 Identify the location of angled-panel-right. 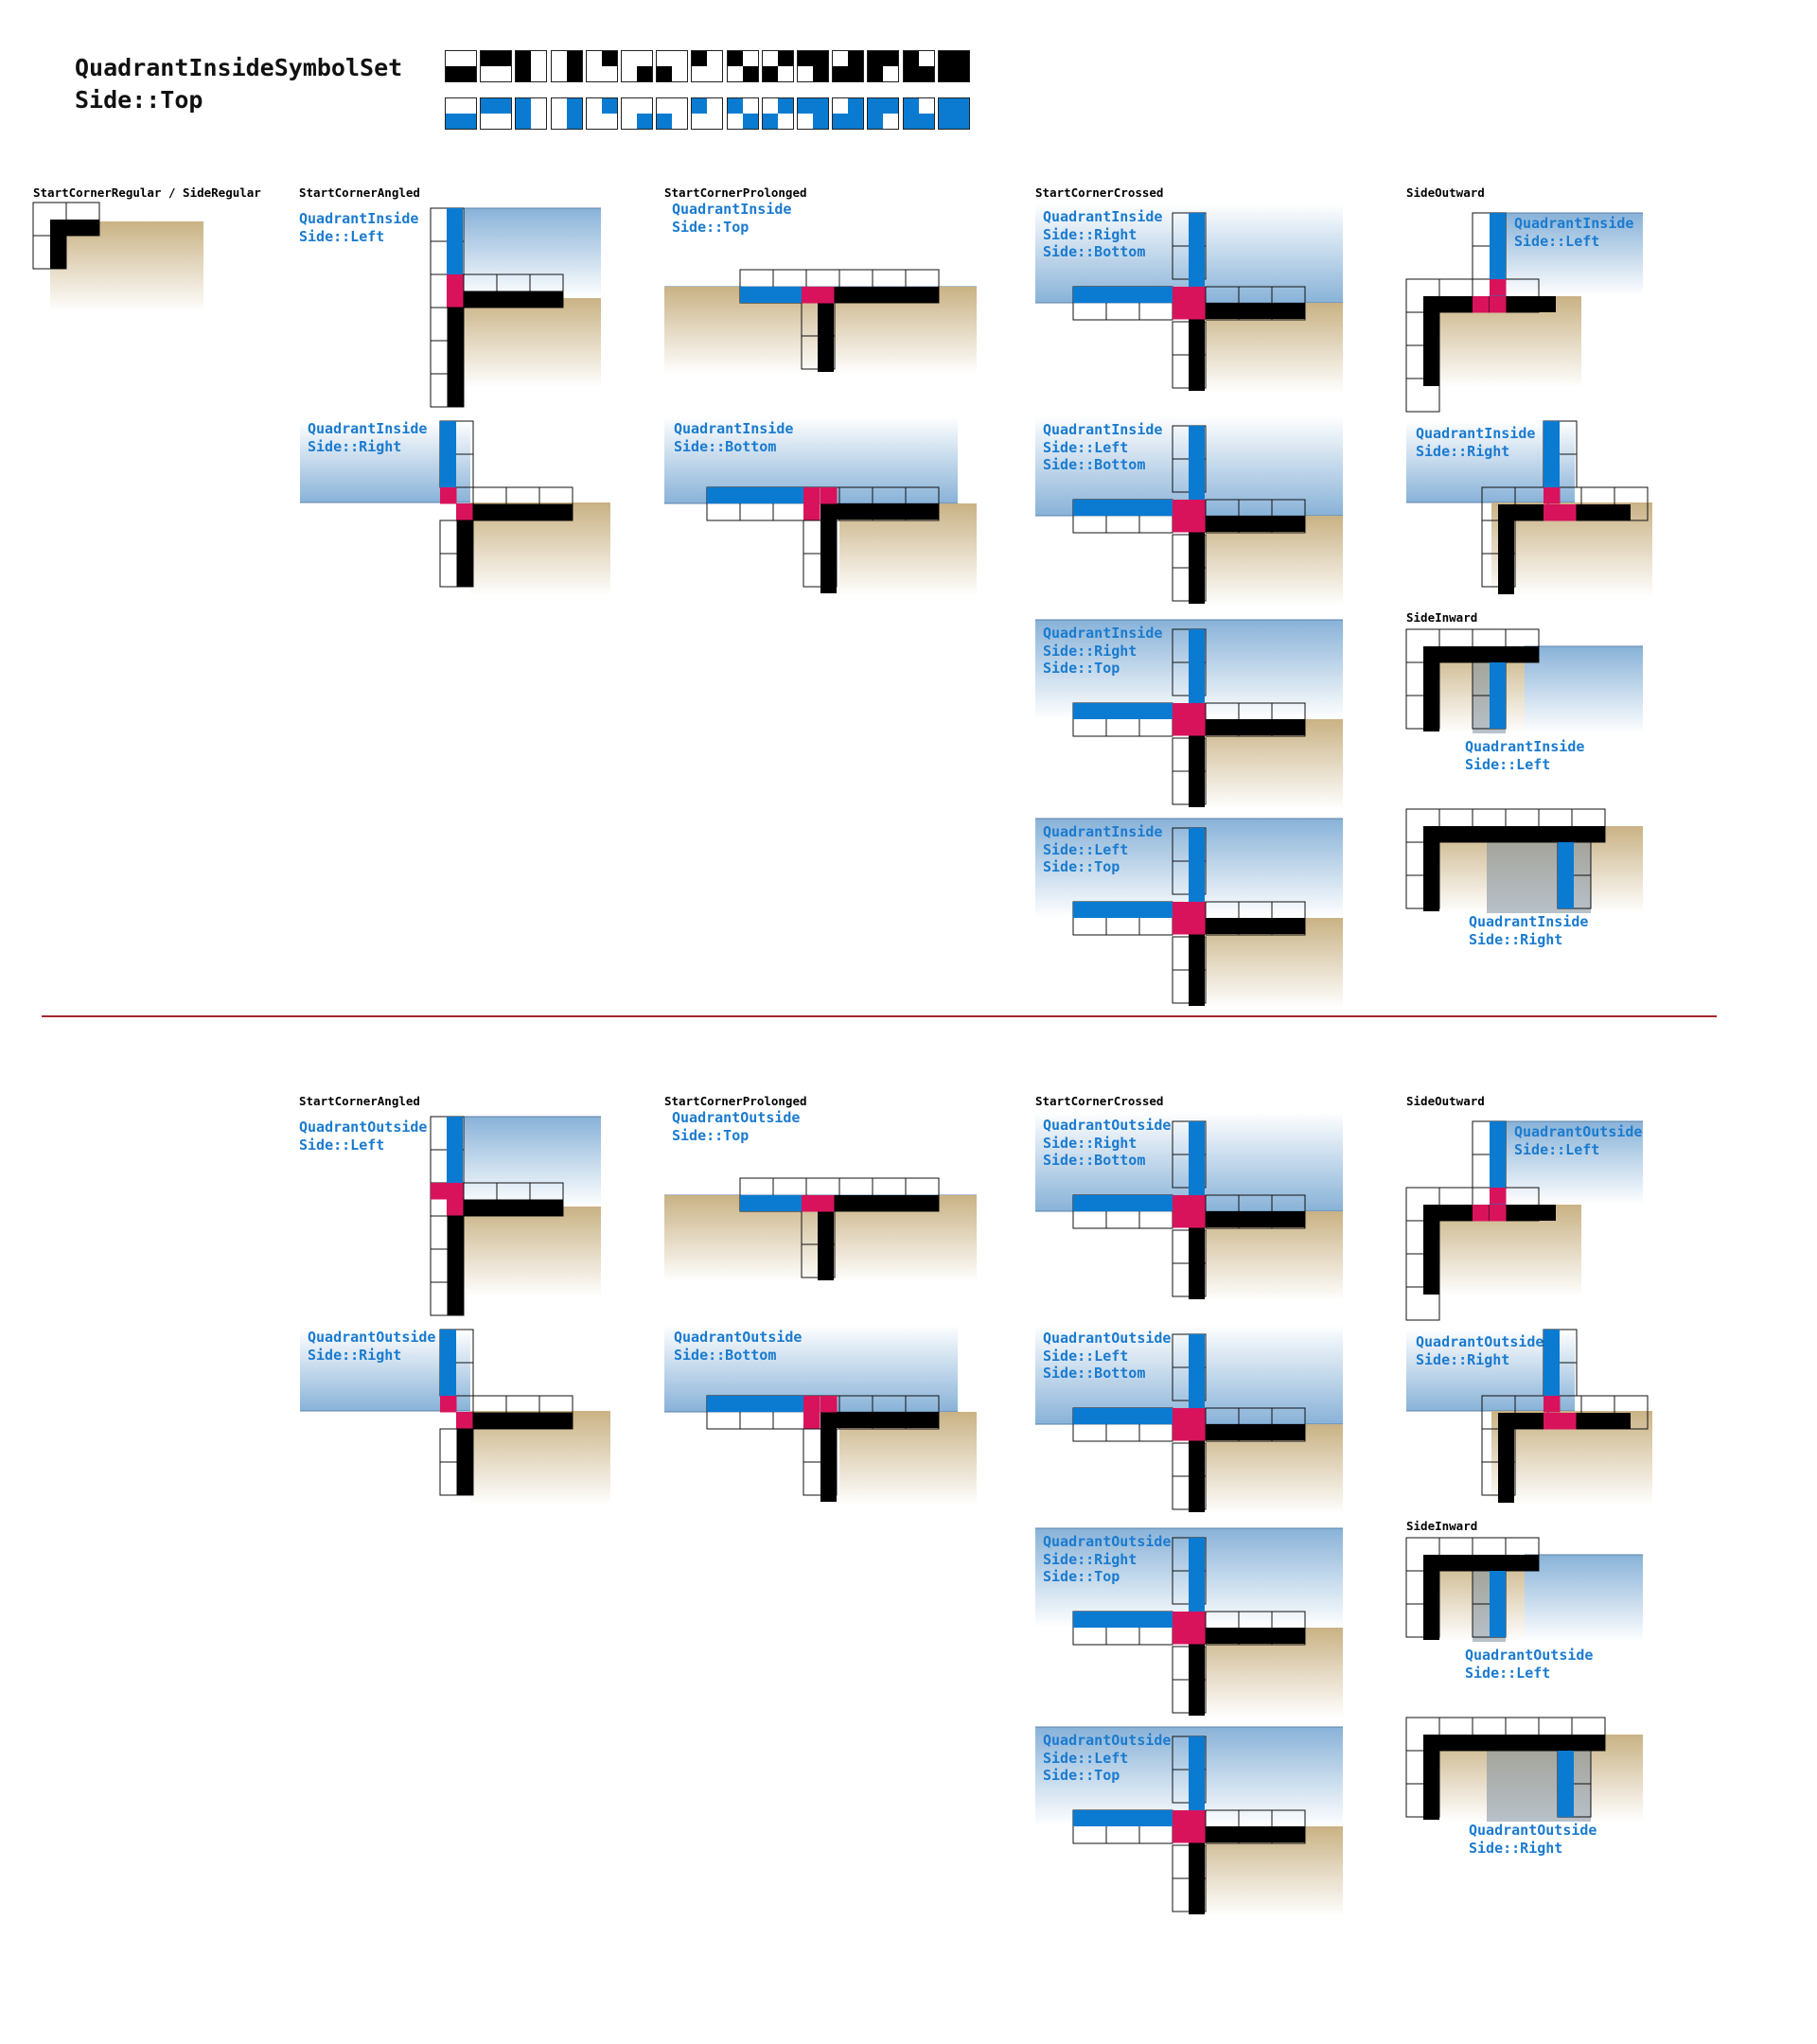
(455, 508).